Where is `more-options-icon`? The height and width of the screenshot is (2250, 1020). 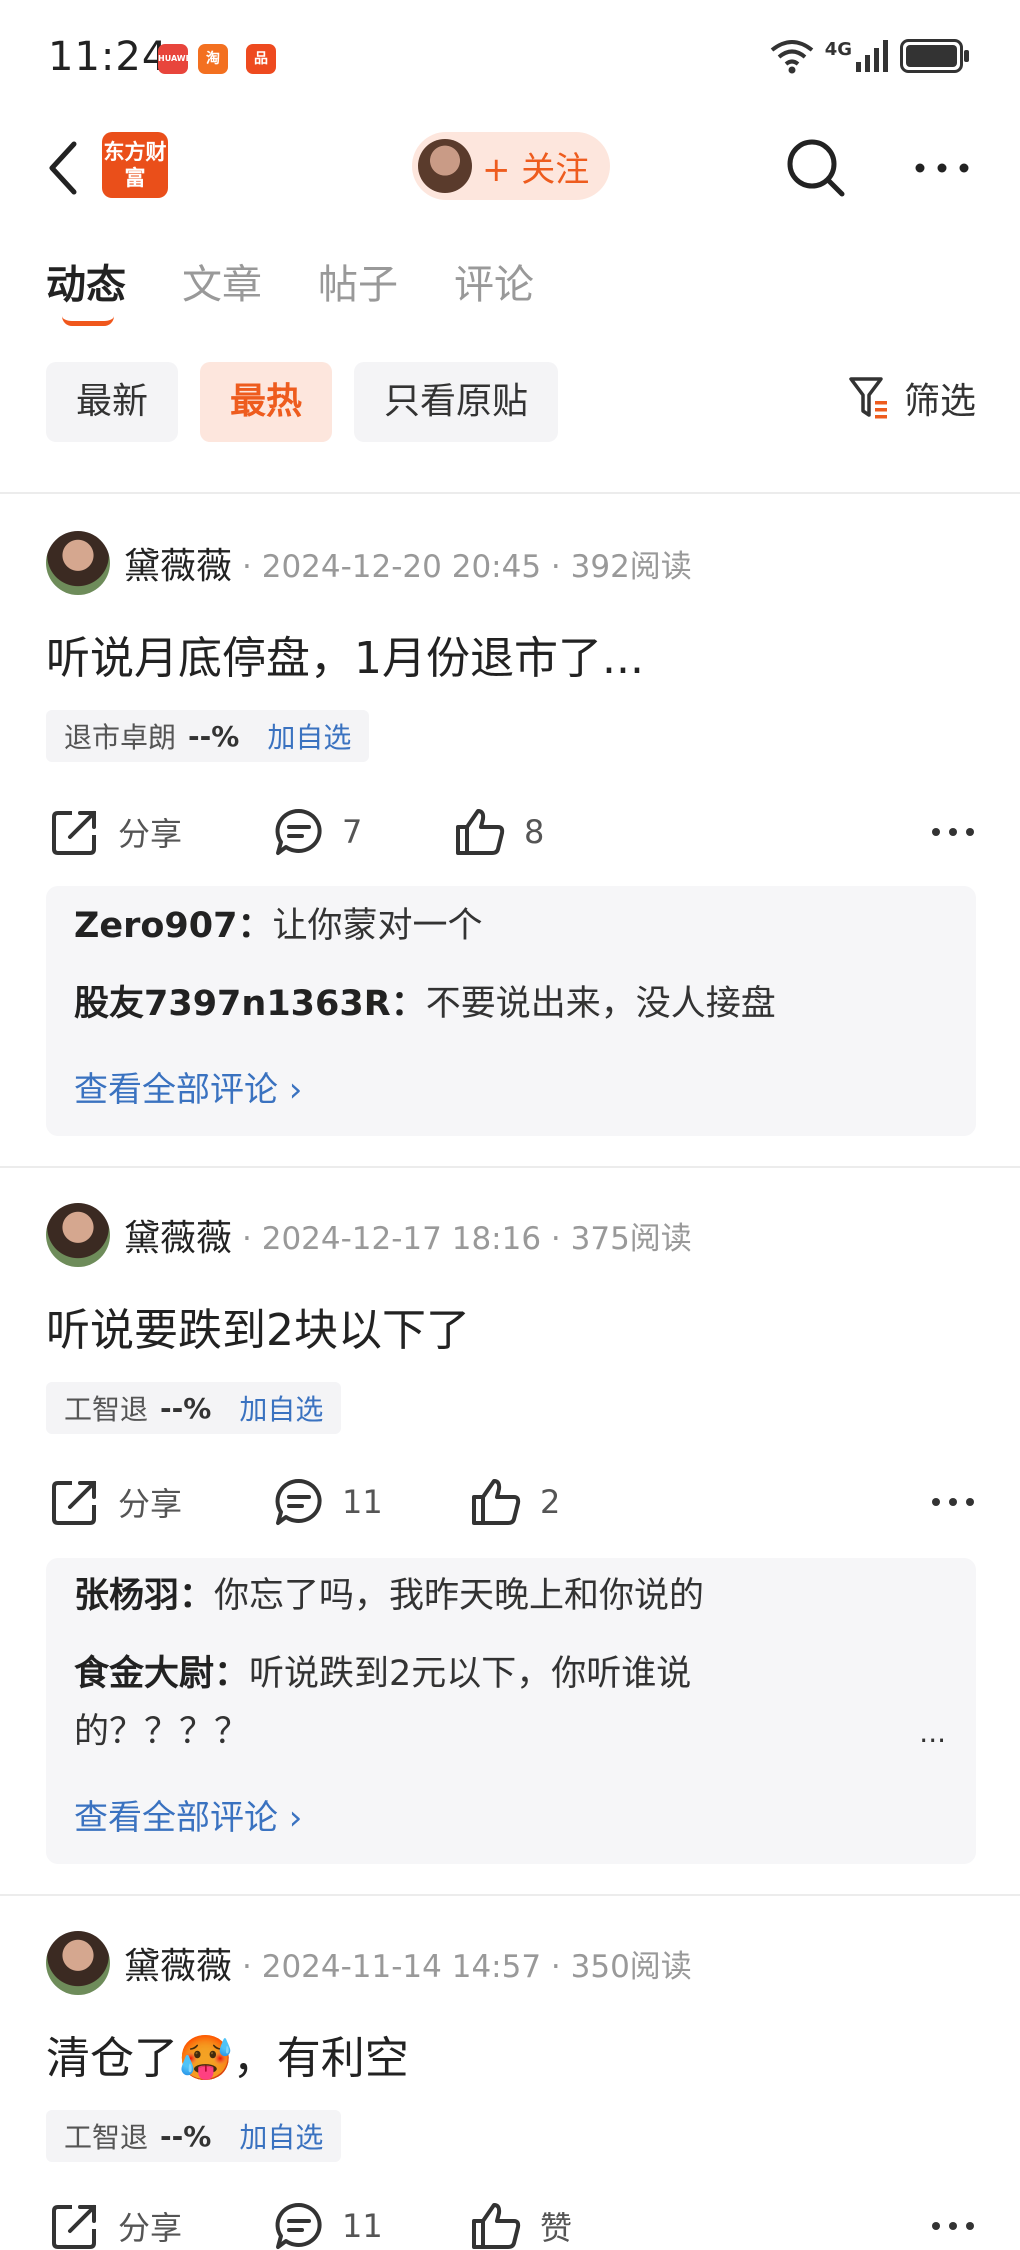
more-options-icon is located at coordinates (942, 168).